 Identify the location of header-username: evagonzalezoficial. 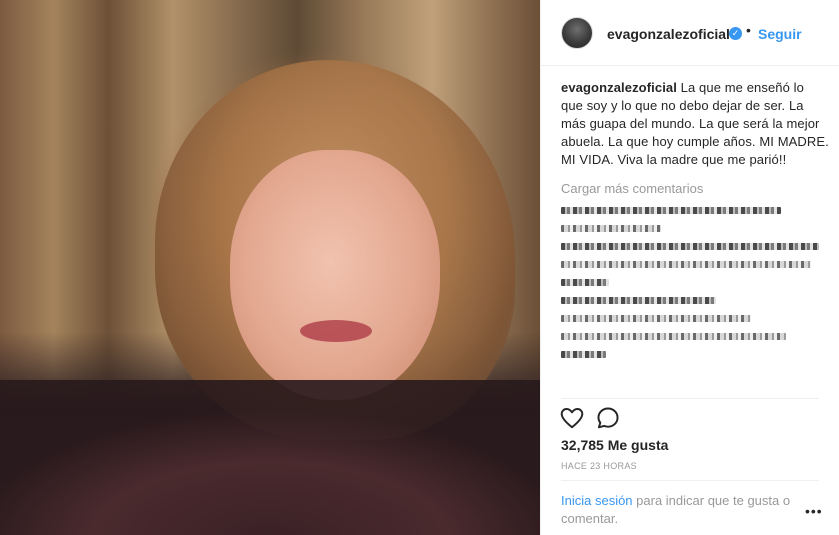
(668, 34).